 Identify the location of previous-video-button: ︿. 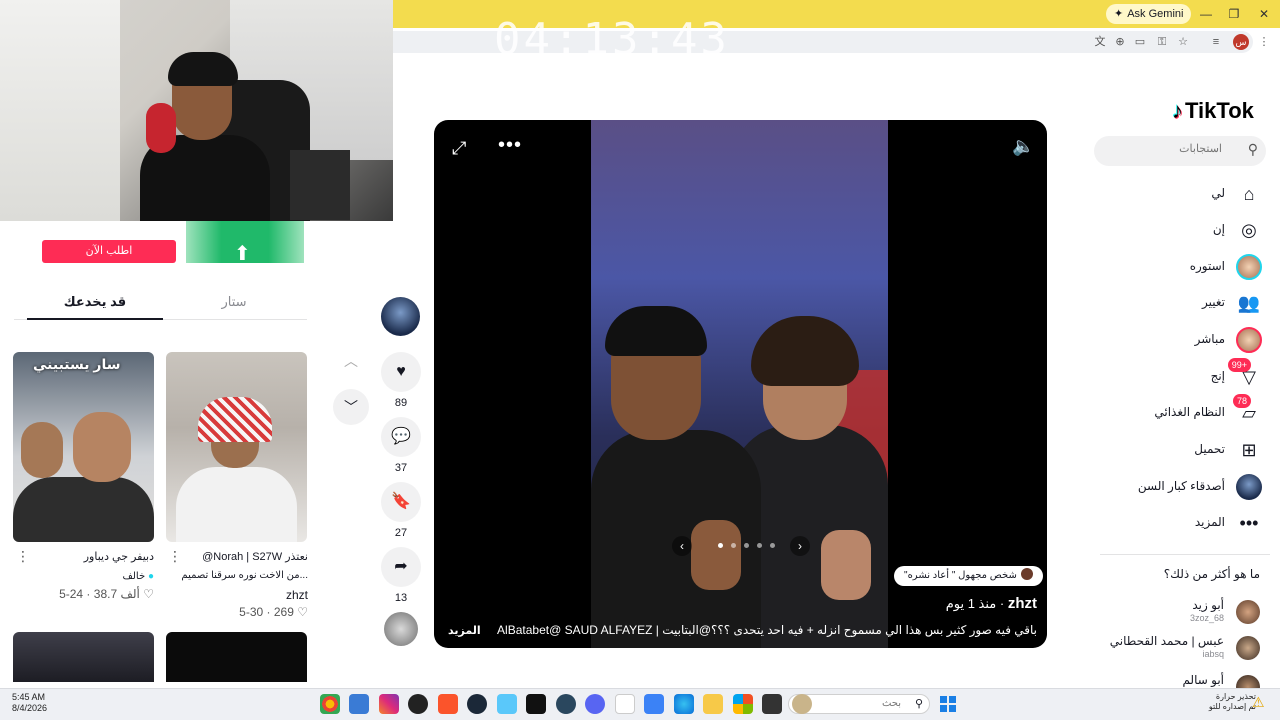
(351, 361).